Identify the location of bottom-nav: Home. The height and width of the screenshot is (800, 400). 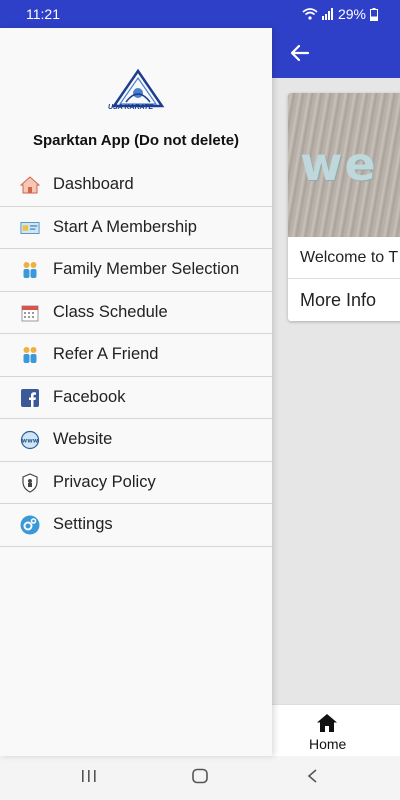
(336, 730).